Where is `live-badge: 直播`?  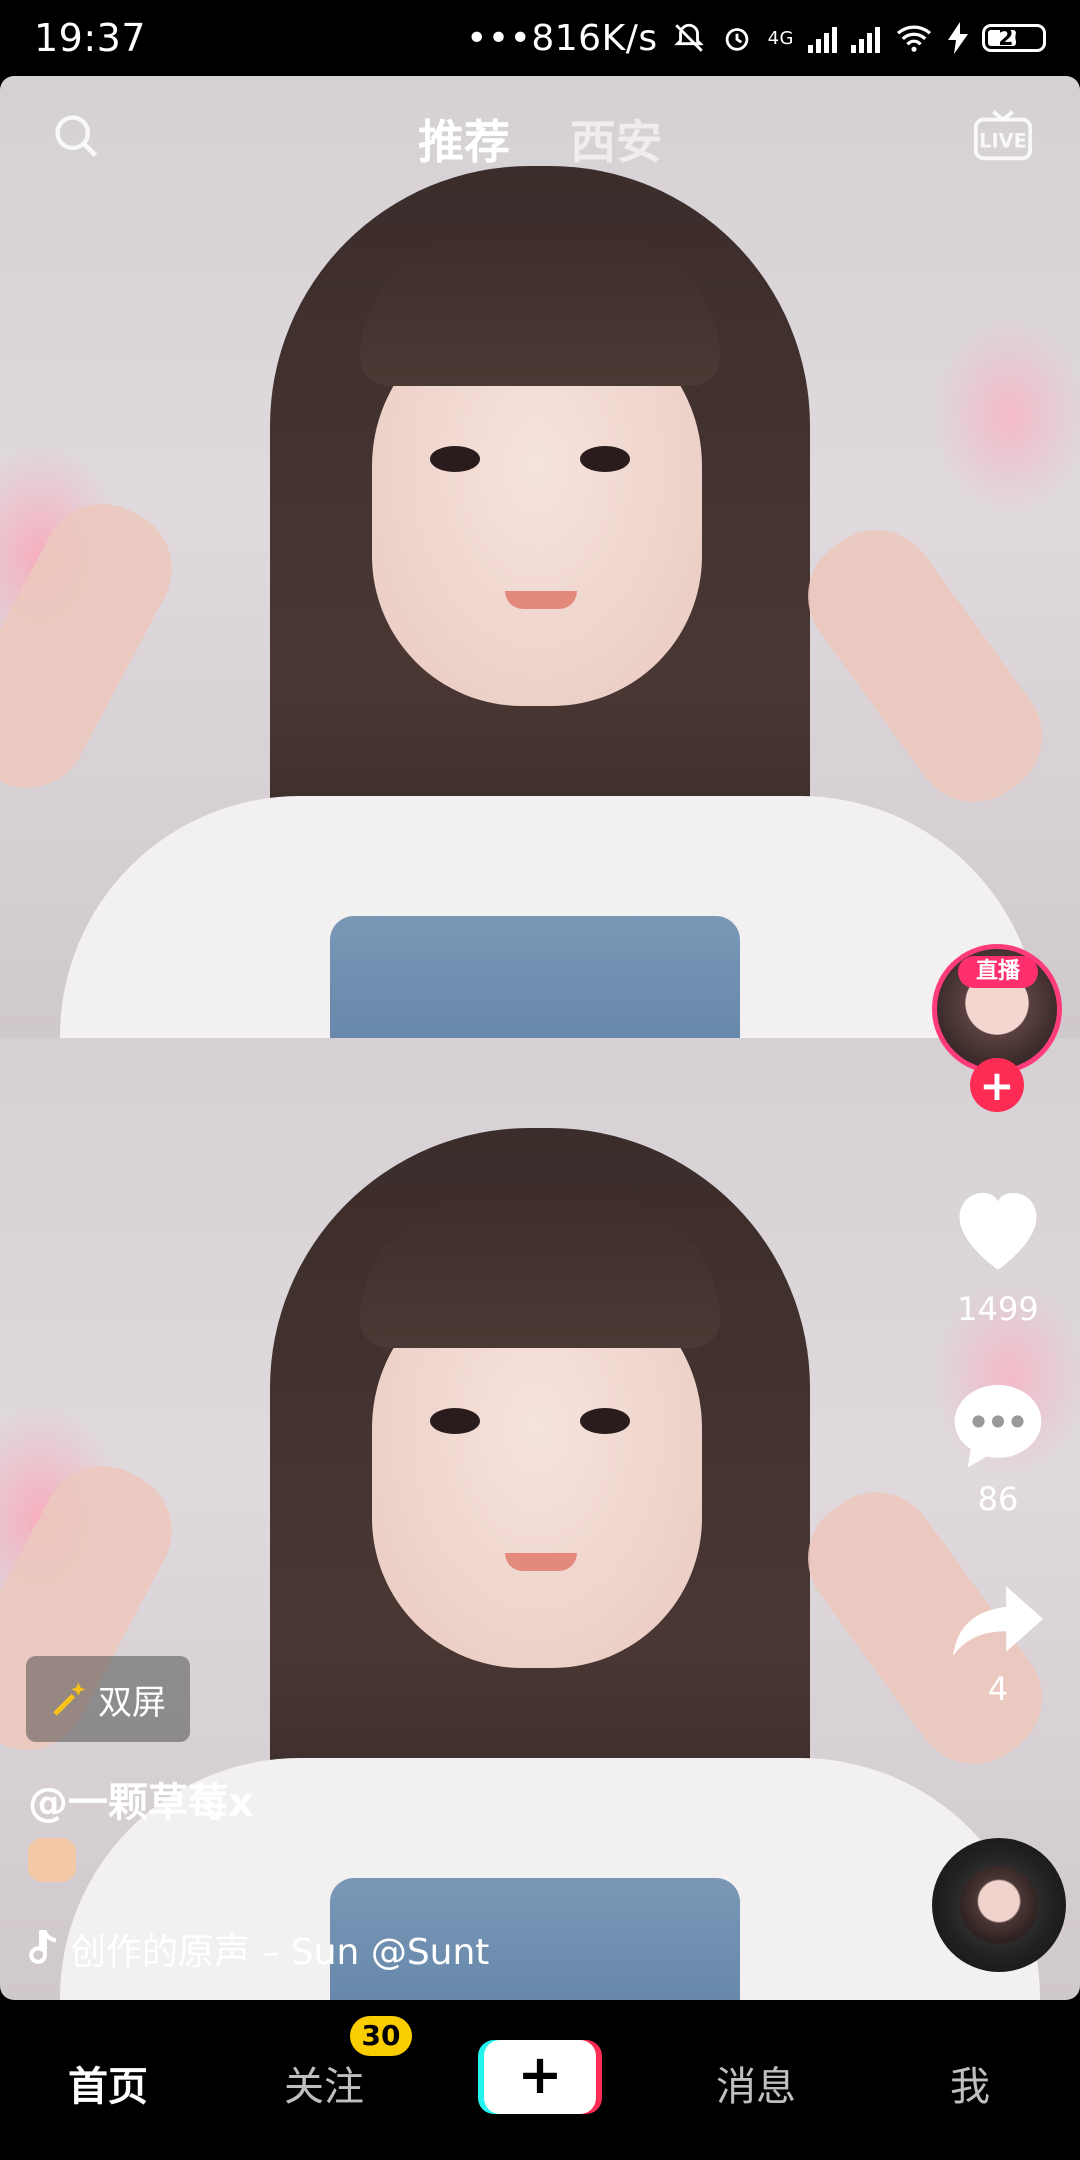
live-badge: 直播 is located at coordinates (998, 972).